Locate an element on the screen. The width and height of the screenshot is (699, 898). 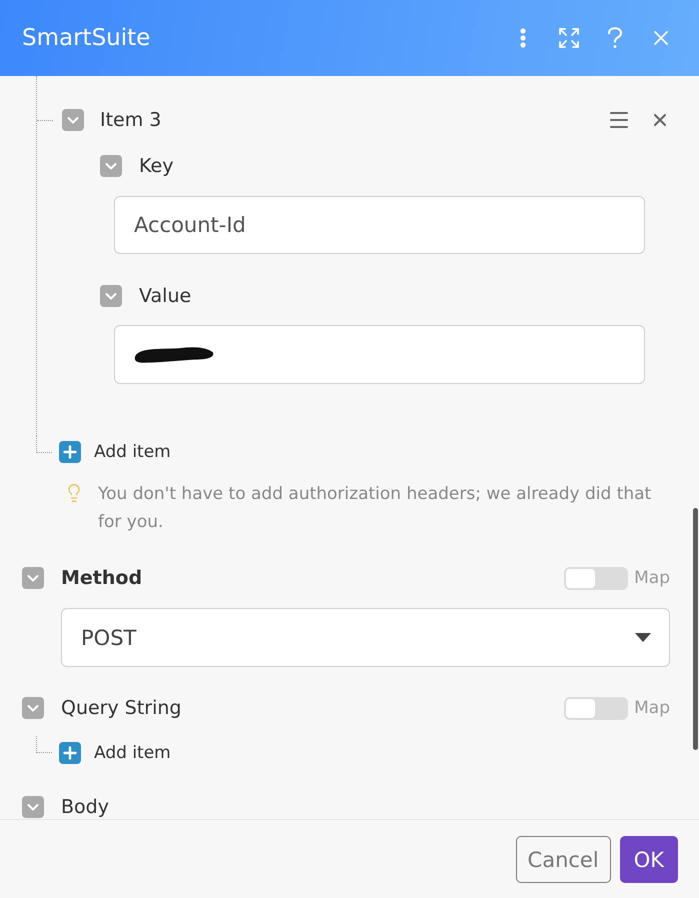
key-input: Account-Id is located at coordinates (379, 225).